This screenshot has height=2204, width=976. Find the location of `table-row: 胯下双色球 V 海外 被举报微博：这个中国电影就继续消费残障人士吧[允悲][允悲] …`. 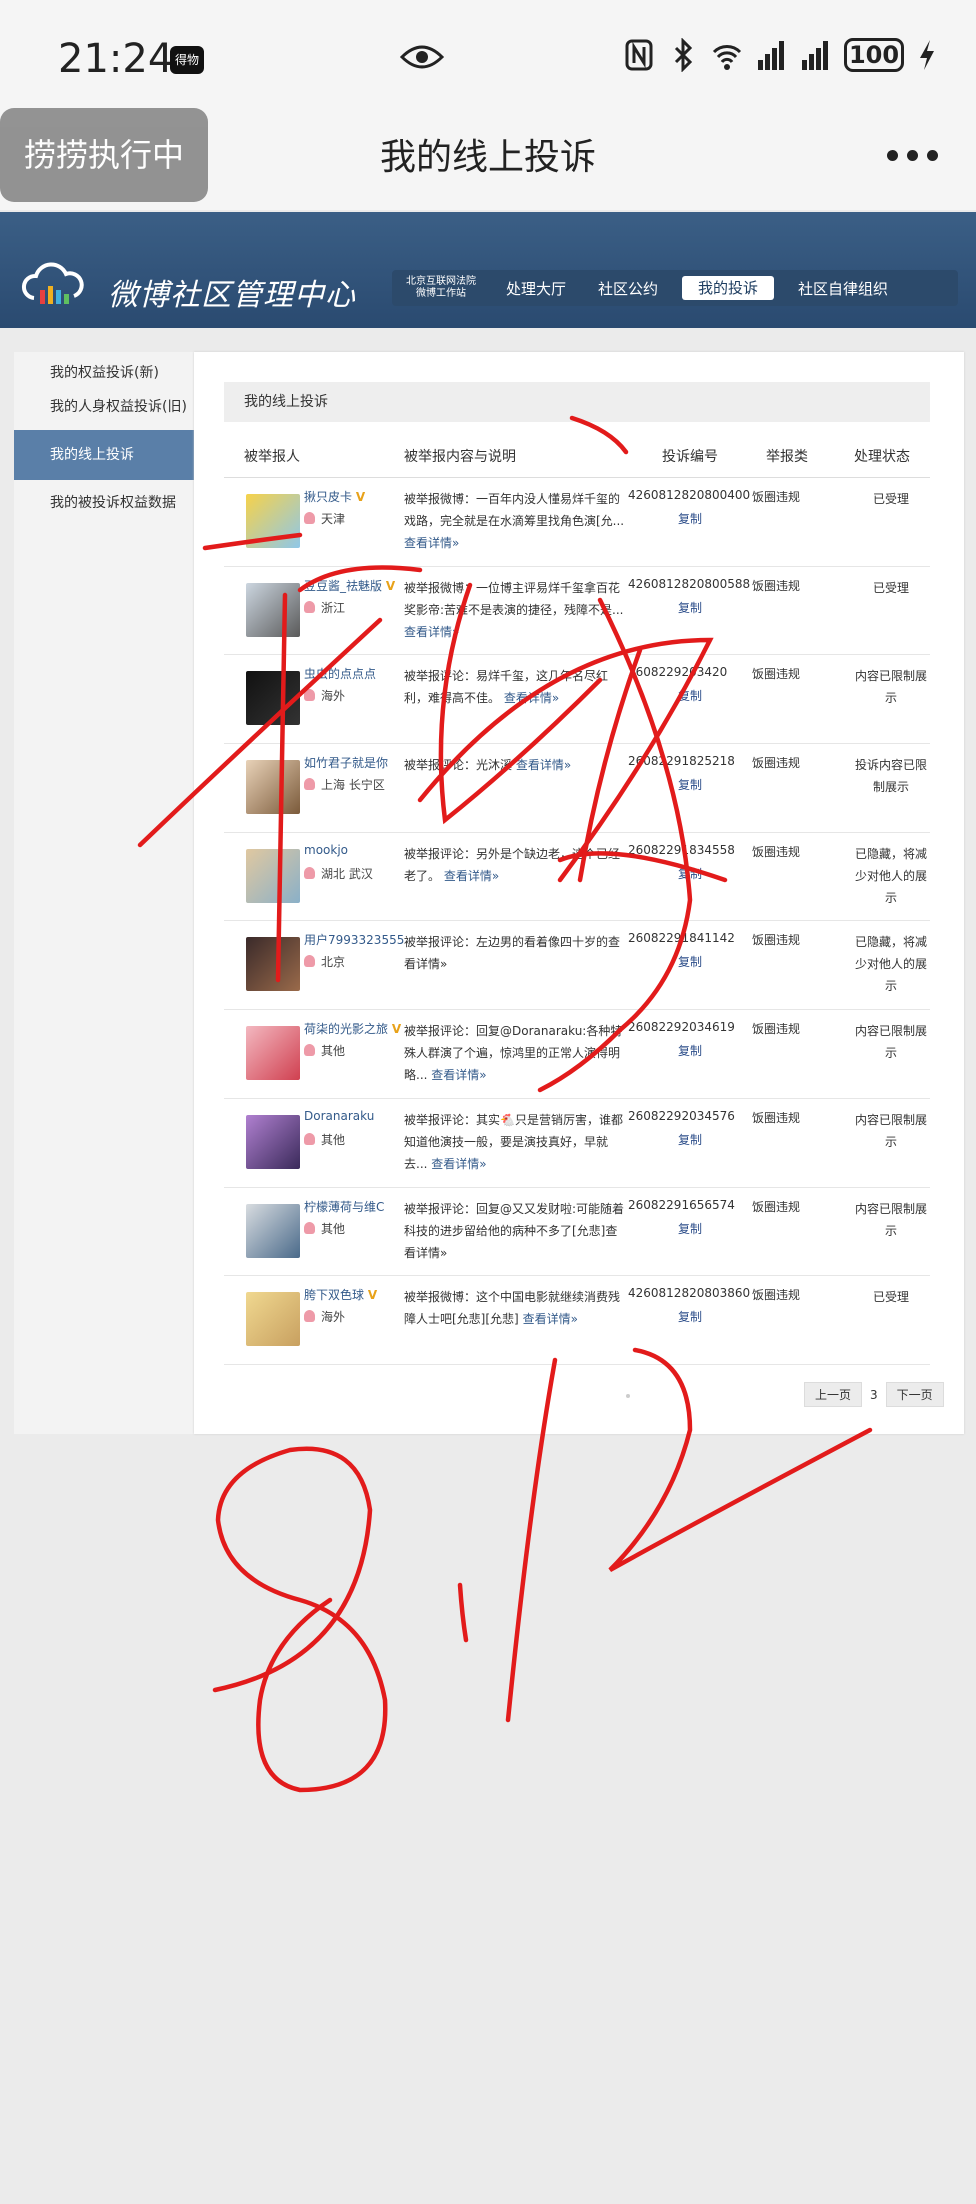

table-row: 胯下双色球 V 海外 被举报微博：这个中国电影就继续消费残障人士吧[允悲][允悲] … is located at coordinates (577, 1320).